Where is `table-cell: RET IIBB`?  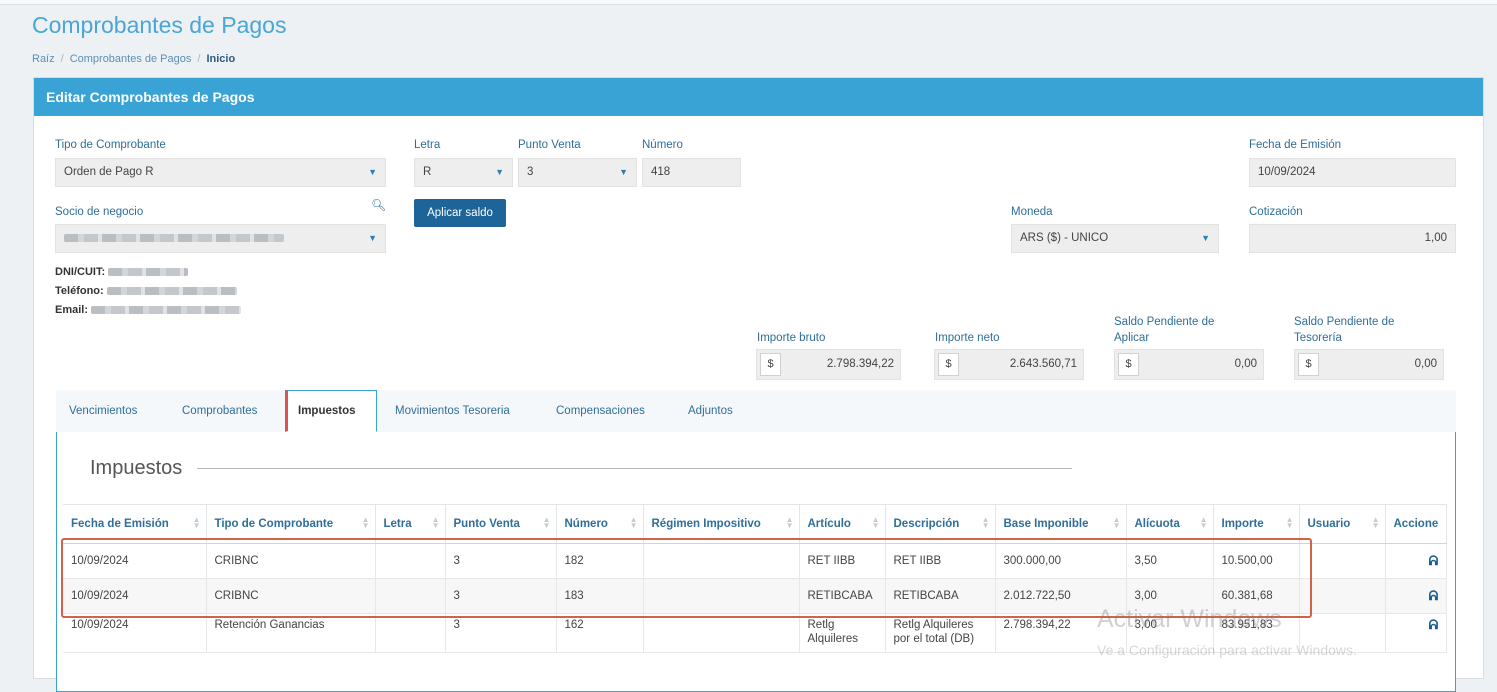 table-cell: RET IIBB is located at coordinates (842, 561).